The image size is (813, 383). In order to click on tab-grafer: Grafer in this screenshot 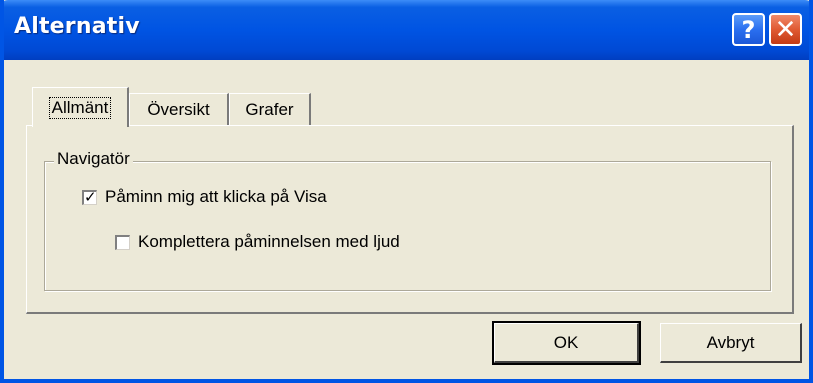, I will do `click(270, 109)`.